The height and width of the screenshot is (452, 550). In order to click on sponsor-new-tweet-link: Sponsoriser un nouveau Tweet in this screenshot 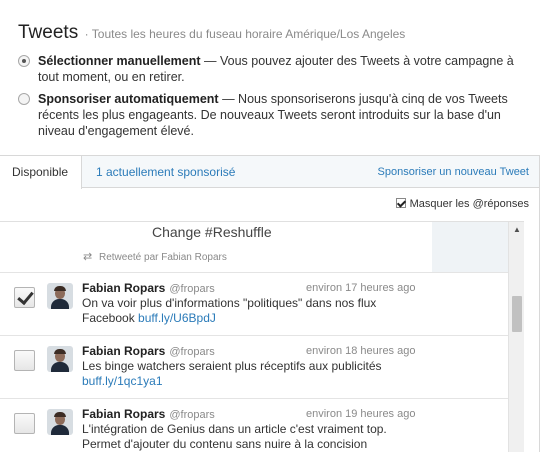, I will do `click(453, 172)`.